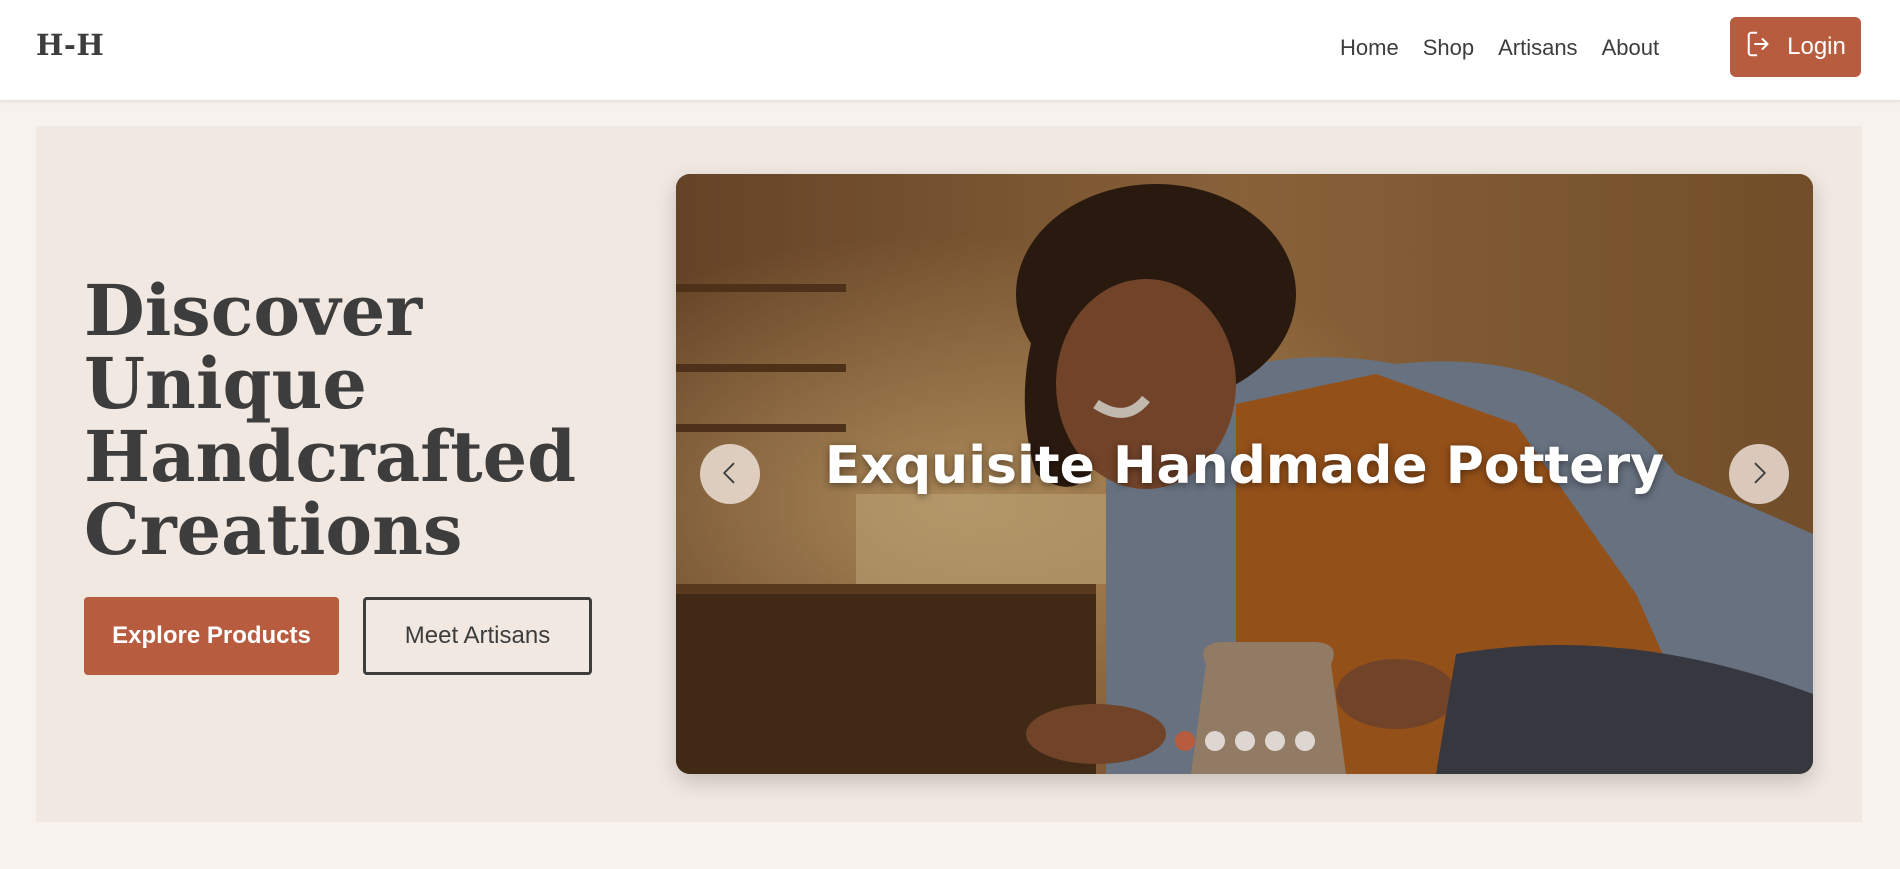 The height and width of the screenshot is (869, 1900). Describe the element at coordinates (1760, 47) in the screenshot. I see `sign-in-icon` at that location.